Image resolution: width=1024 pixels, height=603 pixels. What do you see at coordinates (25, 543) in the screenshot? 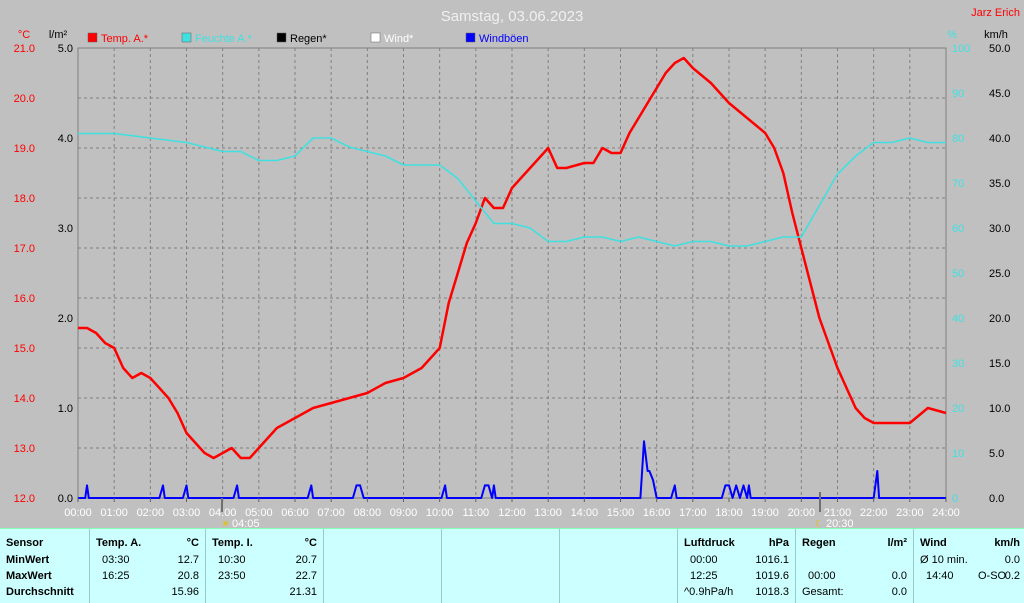
I see `sensor-header: Sensor` at bounding box center [25, 543].